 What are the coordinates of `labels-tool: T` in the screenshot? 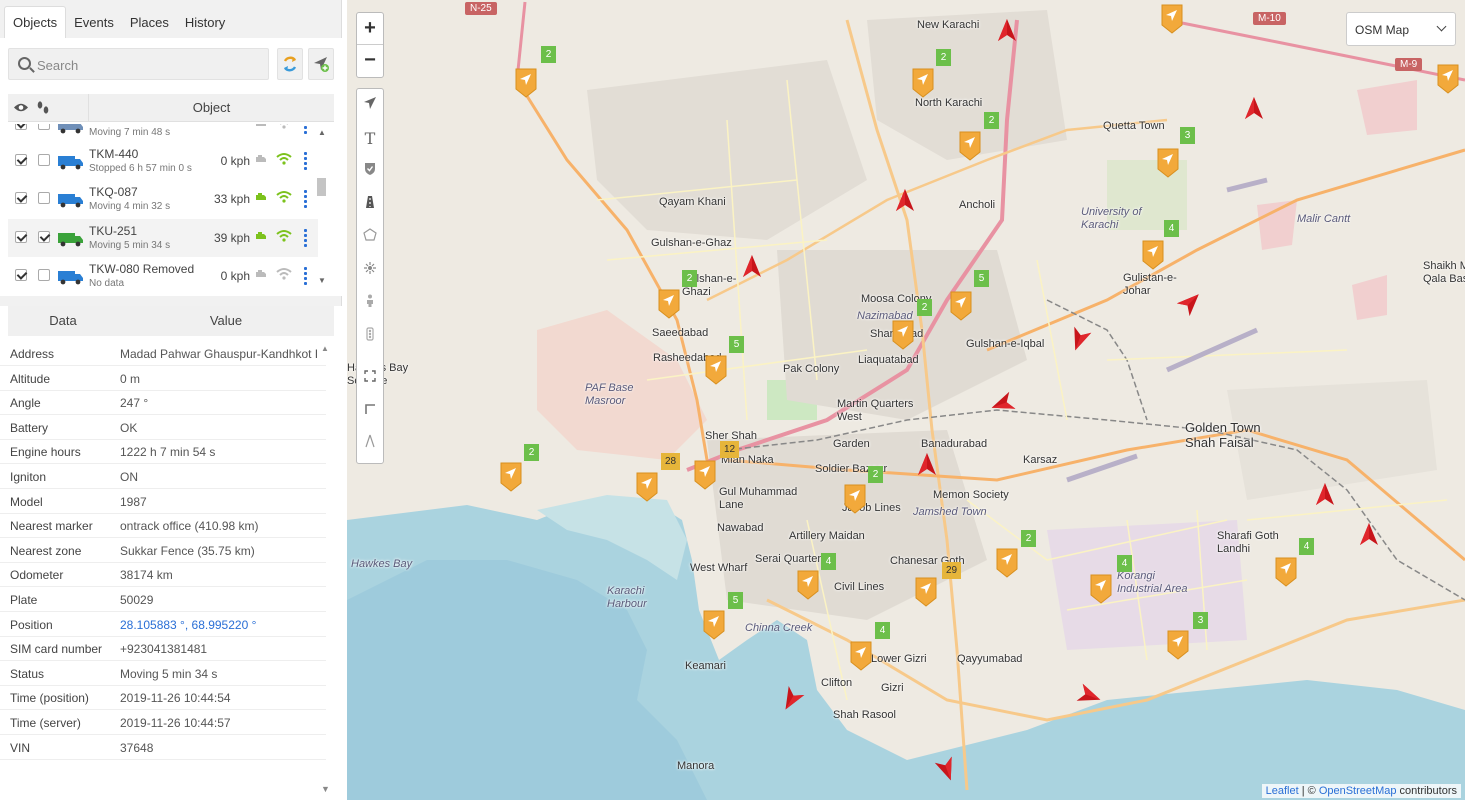 It's located at (370, 138).